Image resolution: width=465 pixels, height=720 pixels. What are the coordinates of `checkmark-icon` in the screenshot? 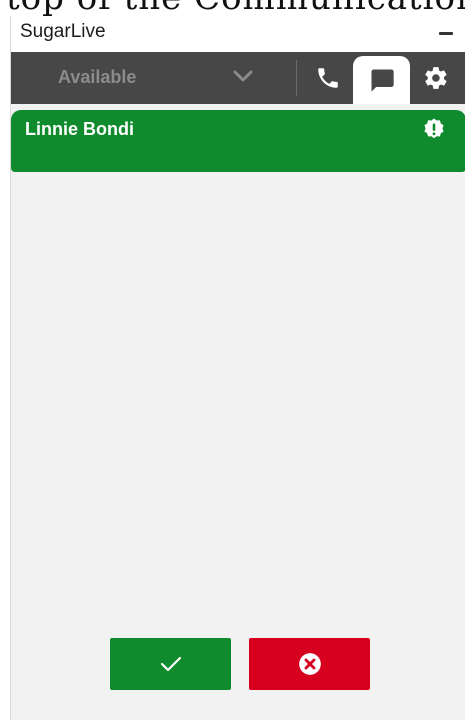 It's located at (170, 664).